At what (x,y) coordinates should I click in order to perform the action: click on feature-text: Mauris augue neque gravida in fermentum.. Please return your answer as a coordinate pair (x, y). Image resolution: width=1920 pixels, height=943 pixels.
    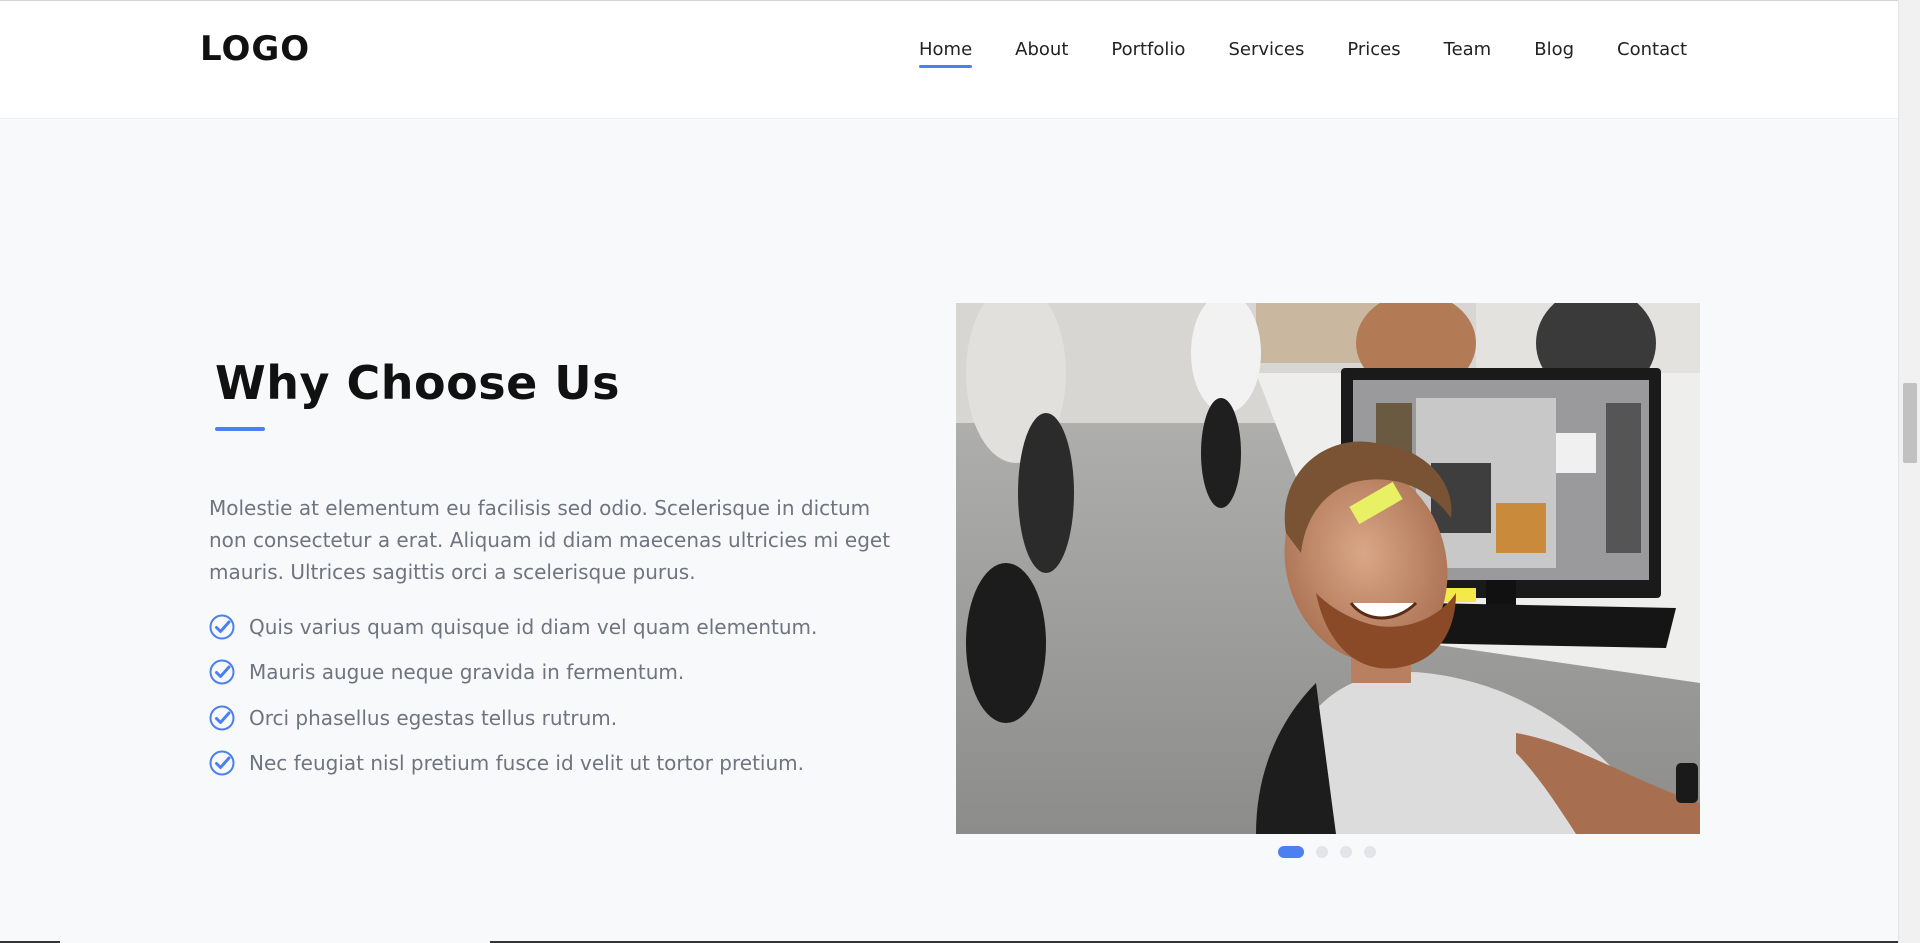
    Looking at the image, I should click on (467, 672).